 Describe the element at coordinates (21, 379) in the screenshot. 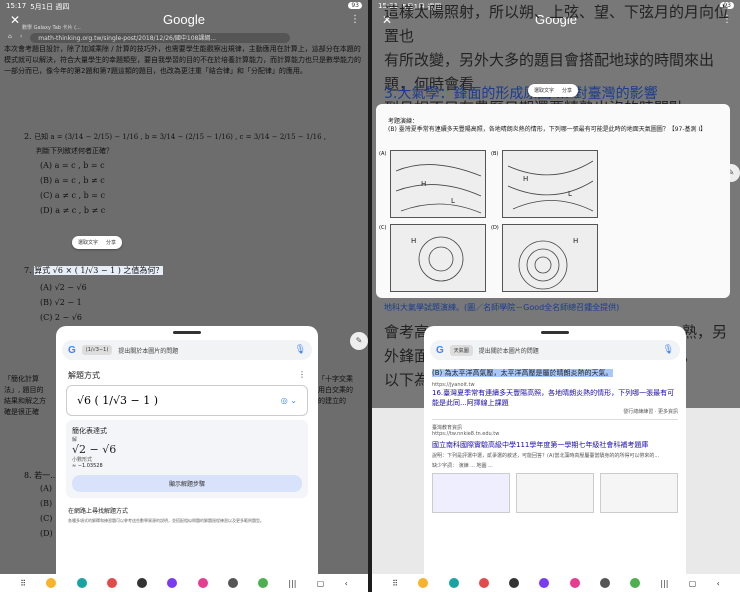

I see `text-line: 「簡化計算` at that location.